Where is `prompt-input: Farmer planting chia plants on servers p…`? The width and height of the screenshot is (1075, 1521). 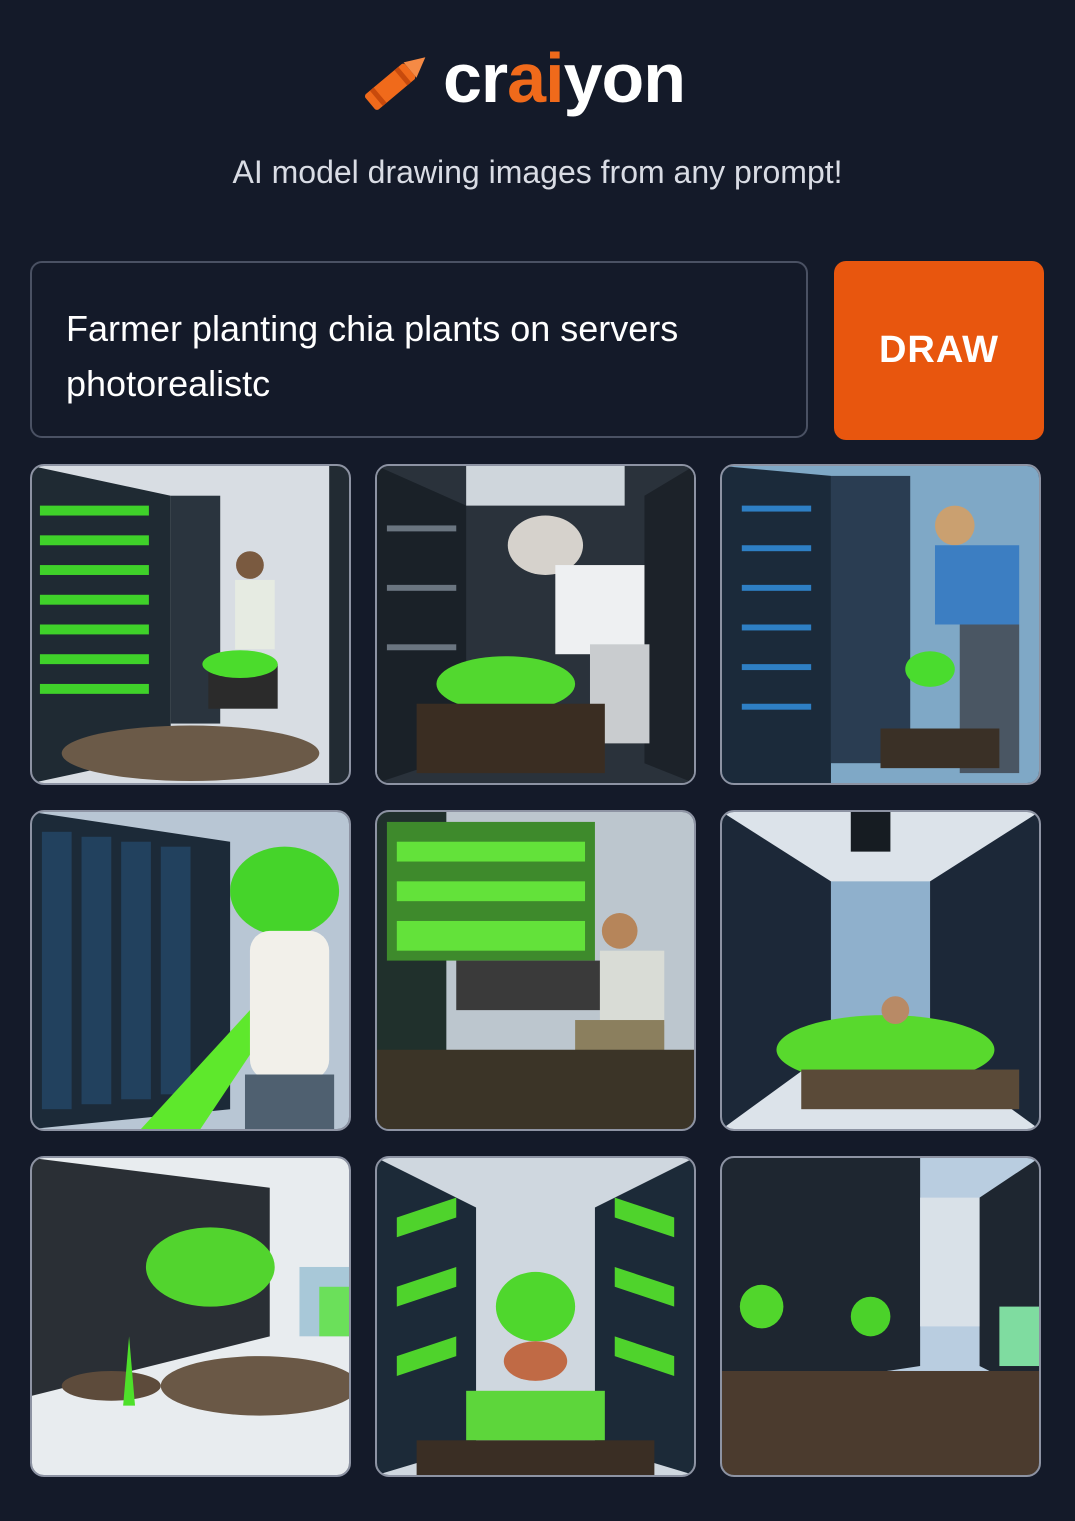
prompt-input: Farmer planting chia plants on servers p… is located at coordinates (419, 349).